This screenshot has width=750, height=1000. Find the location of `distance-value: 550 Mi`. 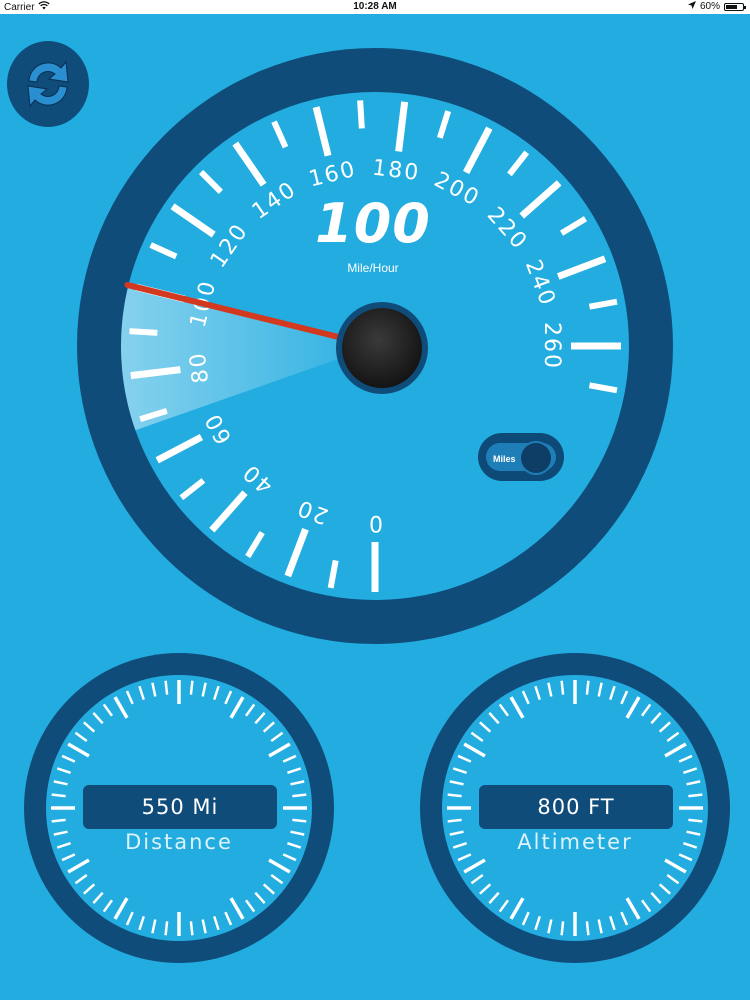

distance-value: 550 Mi is located at coordinates (180, 807).